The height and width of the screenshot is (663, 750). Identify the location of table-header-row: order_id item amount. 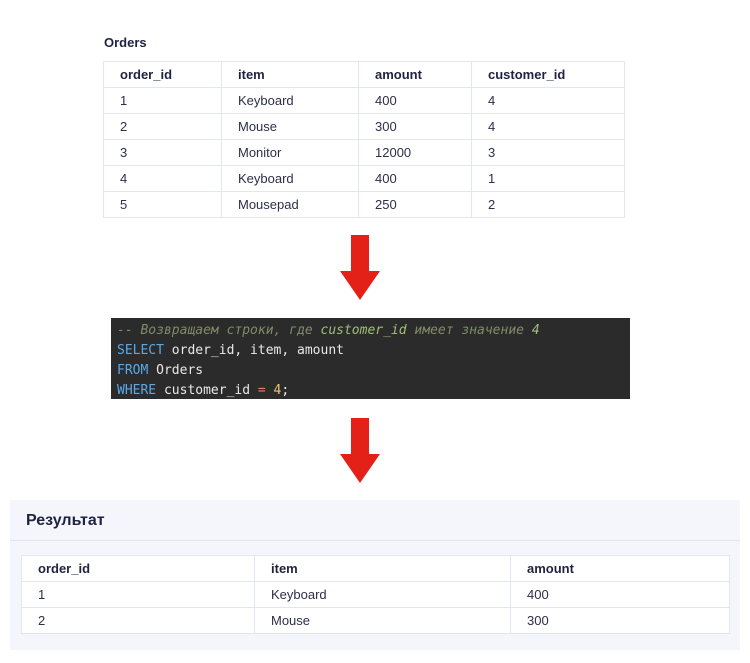
(375, 568).